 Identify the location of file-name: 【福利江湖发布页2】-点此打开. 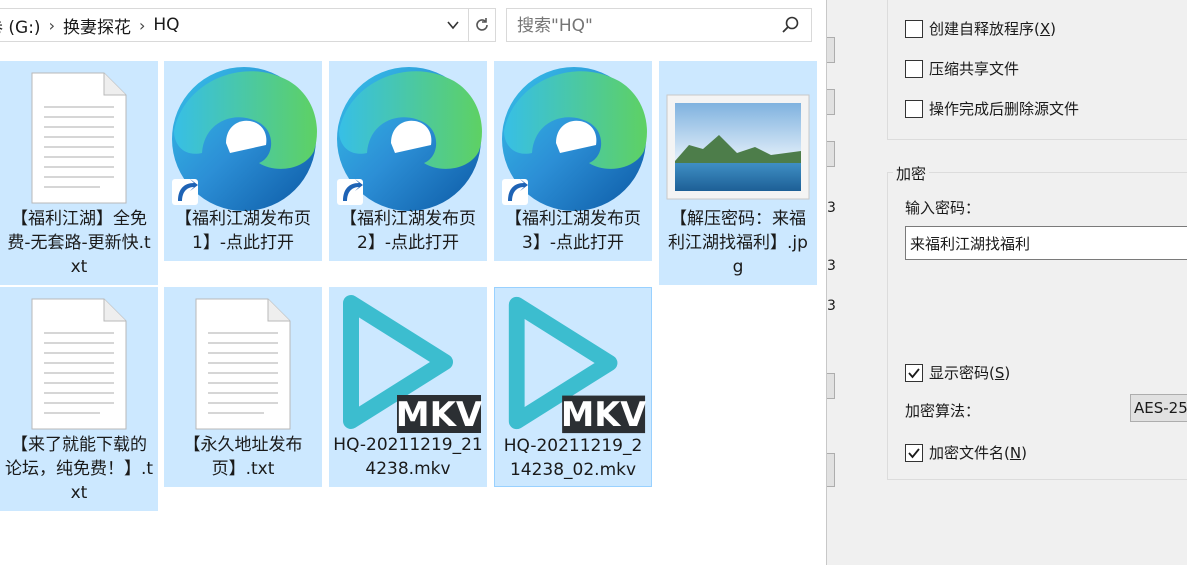
(408, 231).